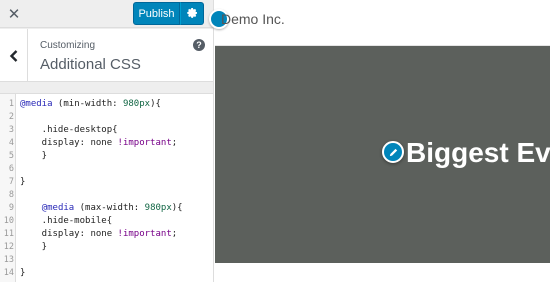  Describe the element at coordinates (106, 195) in the screenshot. I see `code-line: 8` at that location.